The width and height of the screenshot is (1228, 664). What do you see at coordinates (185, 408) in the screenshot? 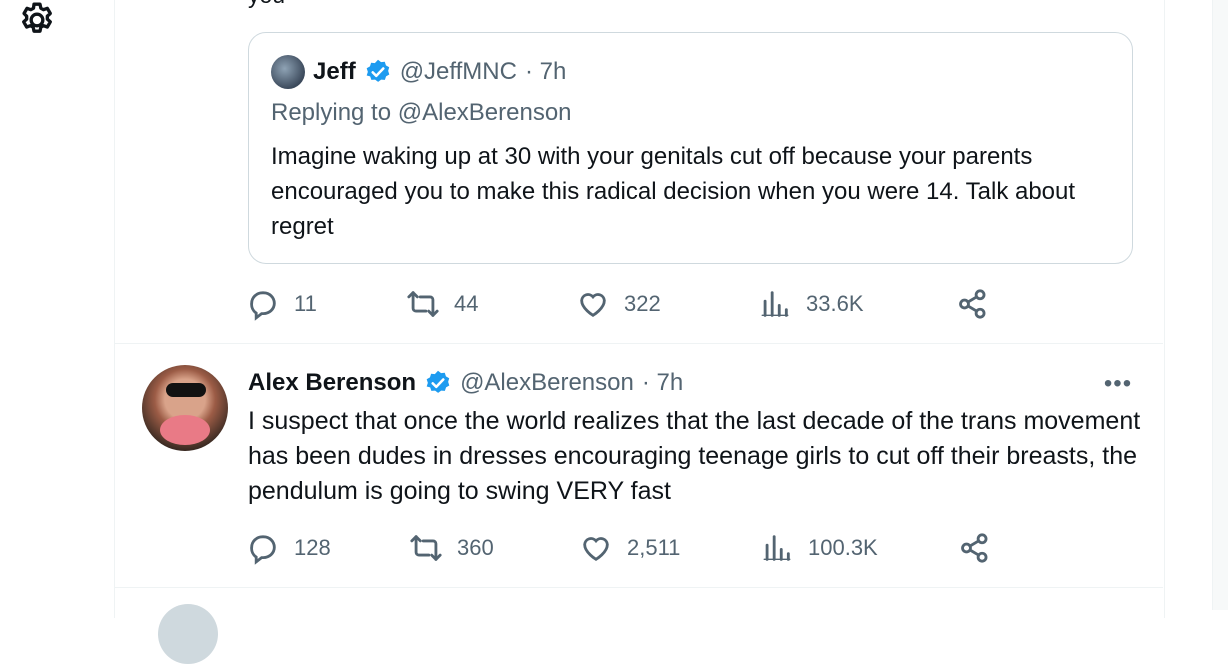
I see `avatar` at bounding box center [185, 408].